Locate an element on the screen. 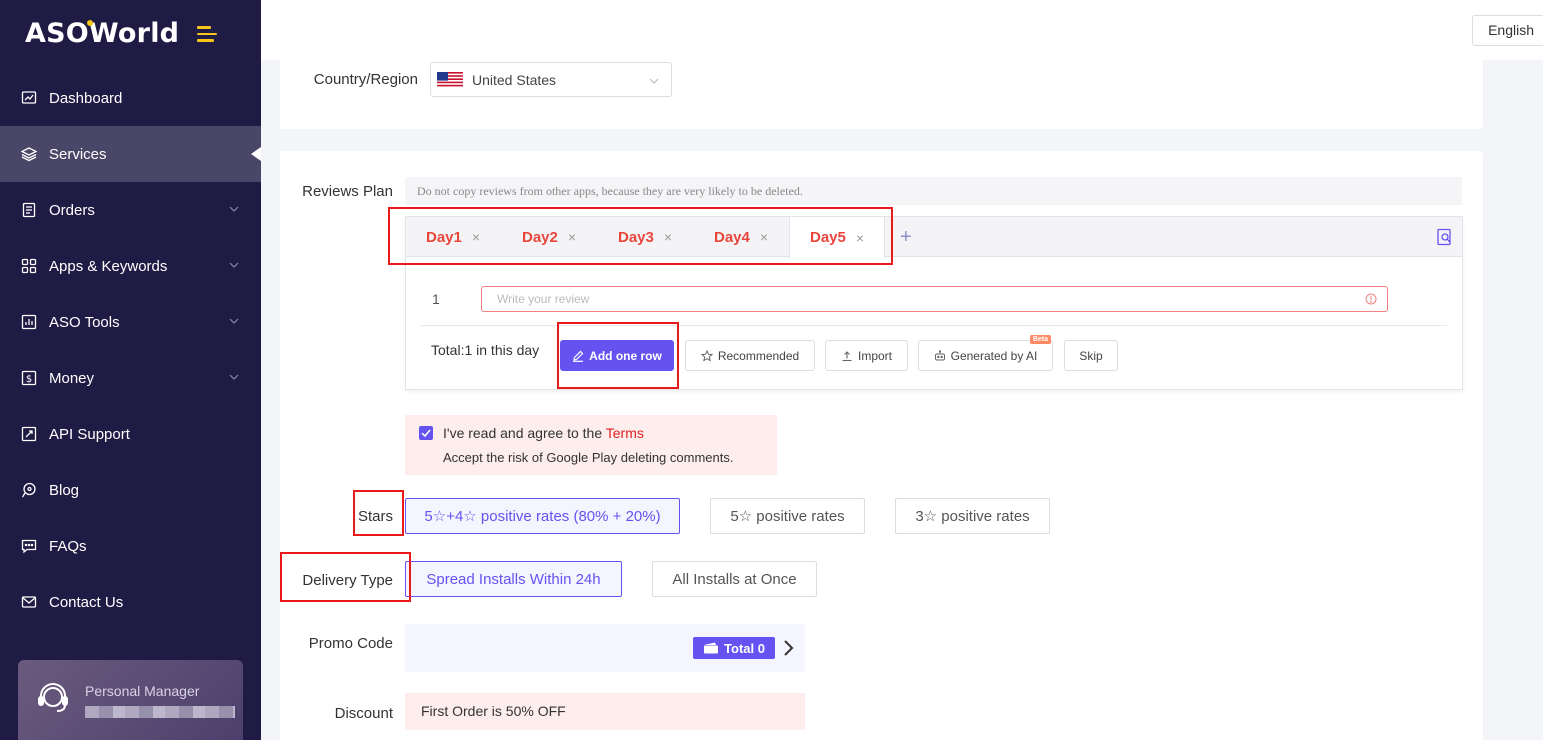  generated-by-ai-button: Generated by AI Beta is located at coordinates (985, 353).